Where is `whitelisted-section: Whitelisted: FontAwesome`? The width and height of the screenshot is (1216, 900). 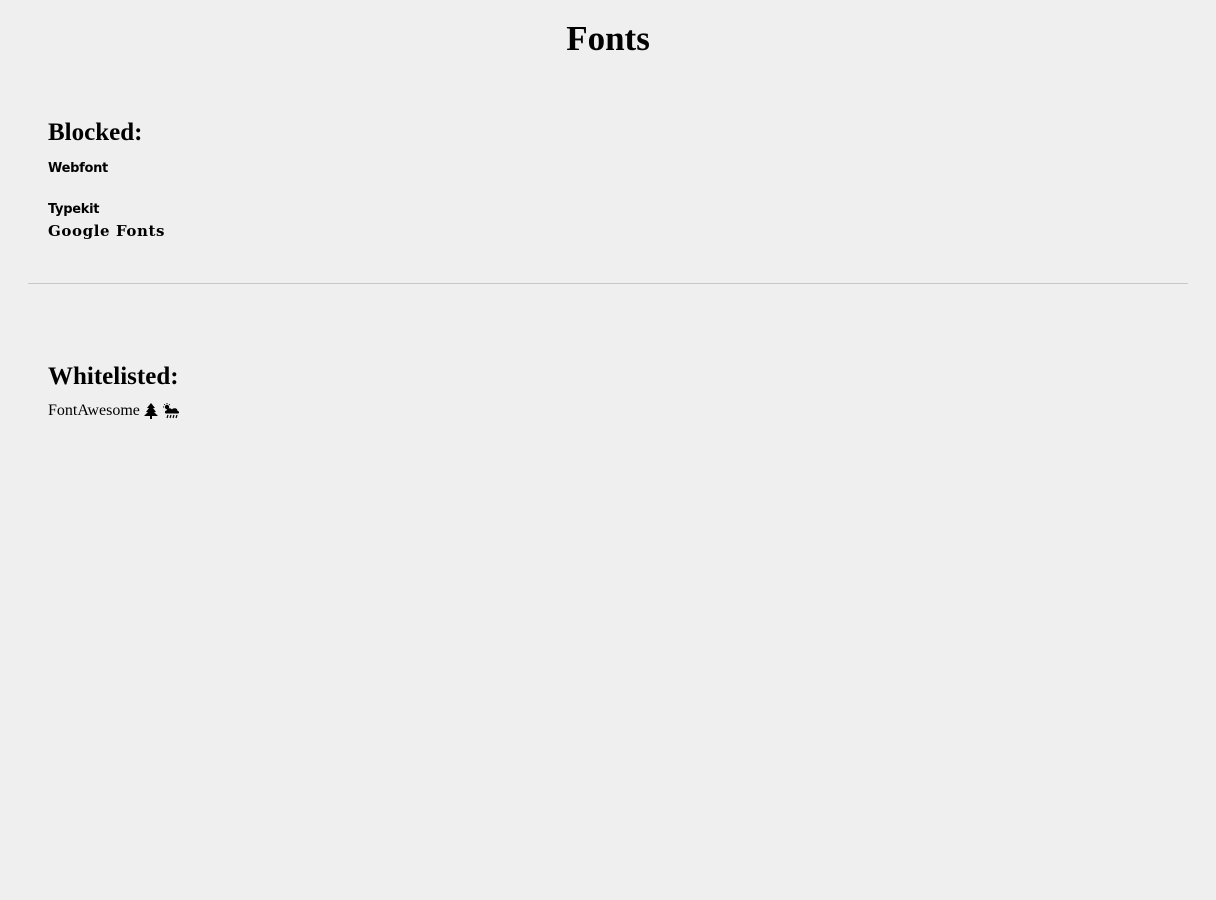 whitelisted-section: Whitelisted: FontAwesome is located at coordinates (113, 390).